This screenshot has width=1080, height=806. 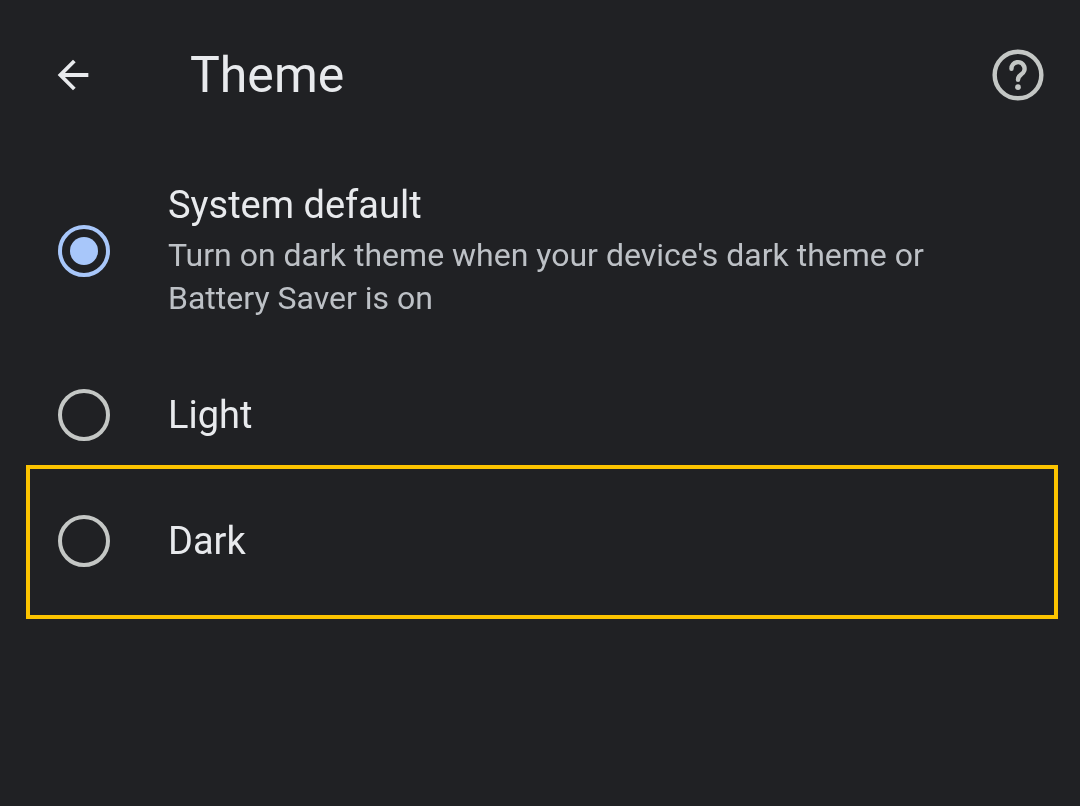 I want to click on help-icon, so click(x=1018, y=75).